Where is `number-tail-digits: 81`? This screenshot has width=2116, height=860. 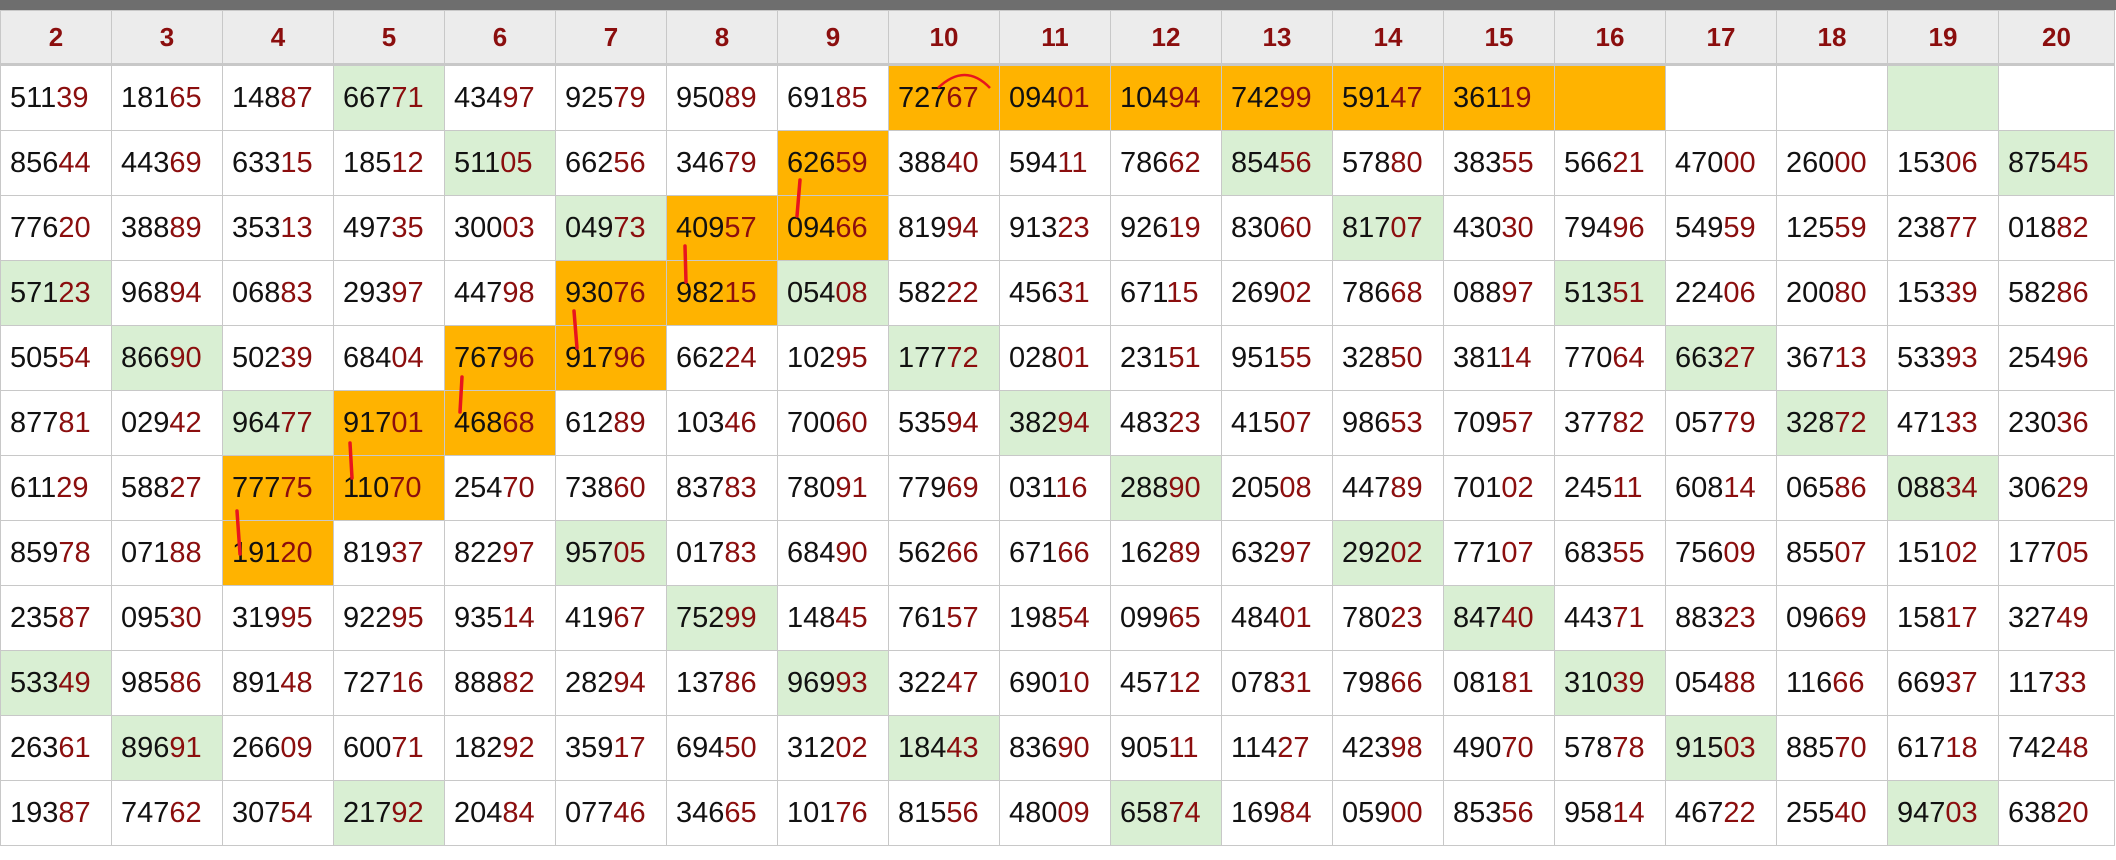
number-tail-digits: 81 is located at coordinates (1517, 682).